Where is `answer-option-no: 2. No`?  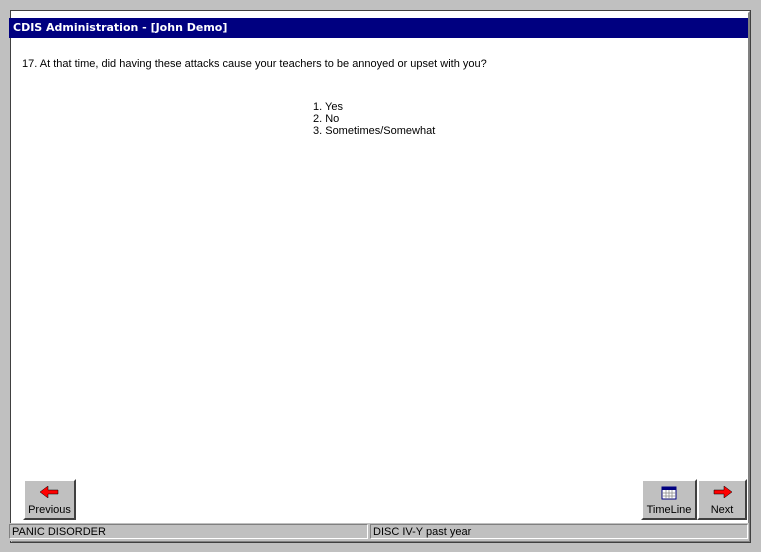 answer-option-no: 2. No is located at coordinates (374, 119).